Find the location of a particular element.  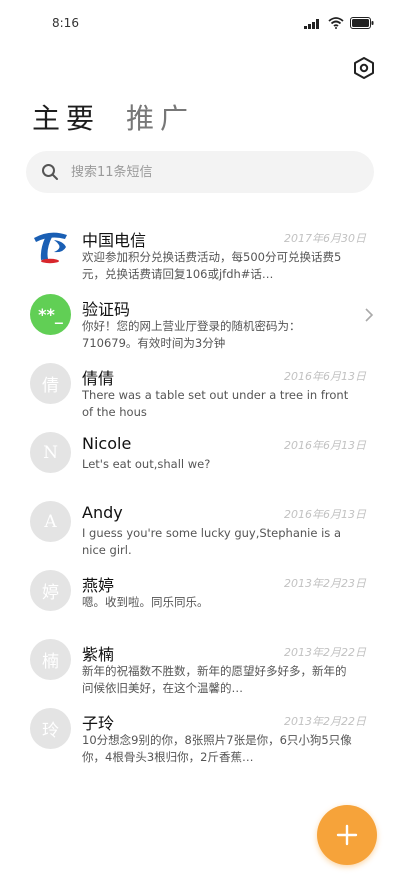

message-preview: Let's eat out,shall we? is located at coordinates (146, 464).